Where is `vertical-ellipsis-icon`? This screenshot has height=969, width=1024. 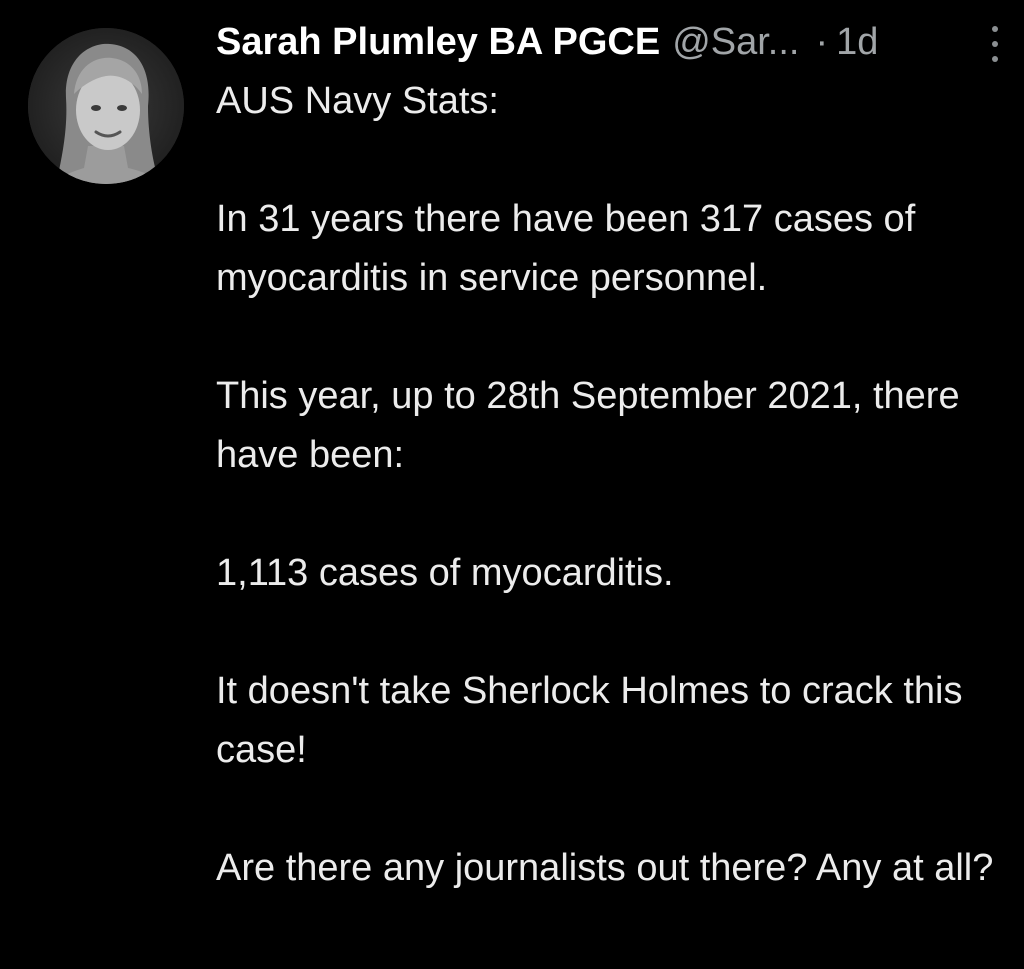
vertical-ellipsis-icon is located at coordinates (995, 29).